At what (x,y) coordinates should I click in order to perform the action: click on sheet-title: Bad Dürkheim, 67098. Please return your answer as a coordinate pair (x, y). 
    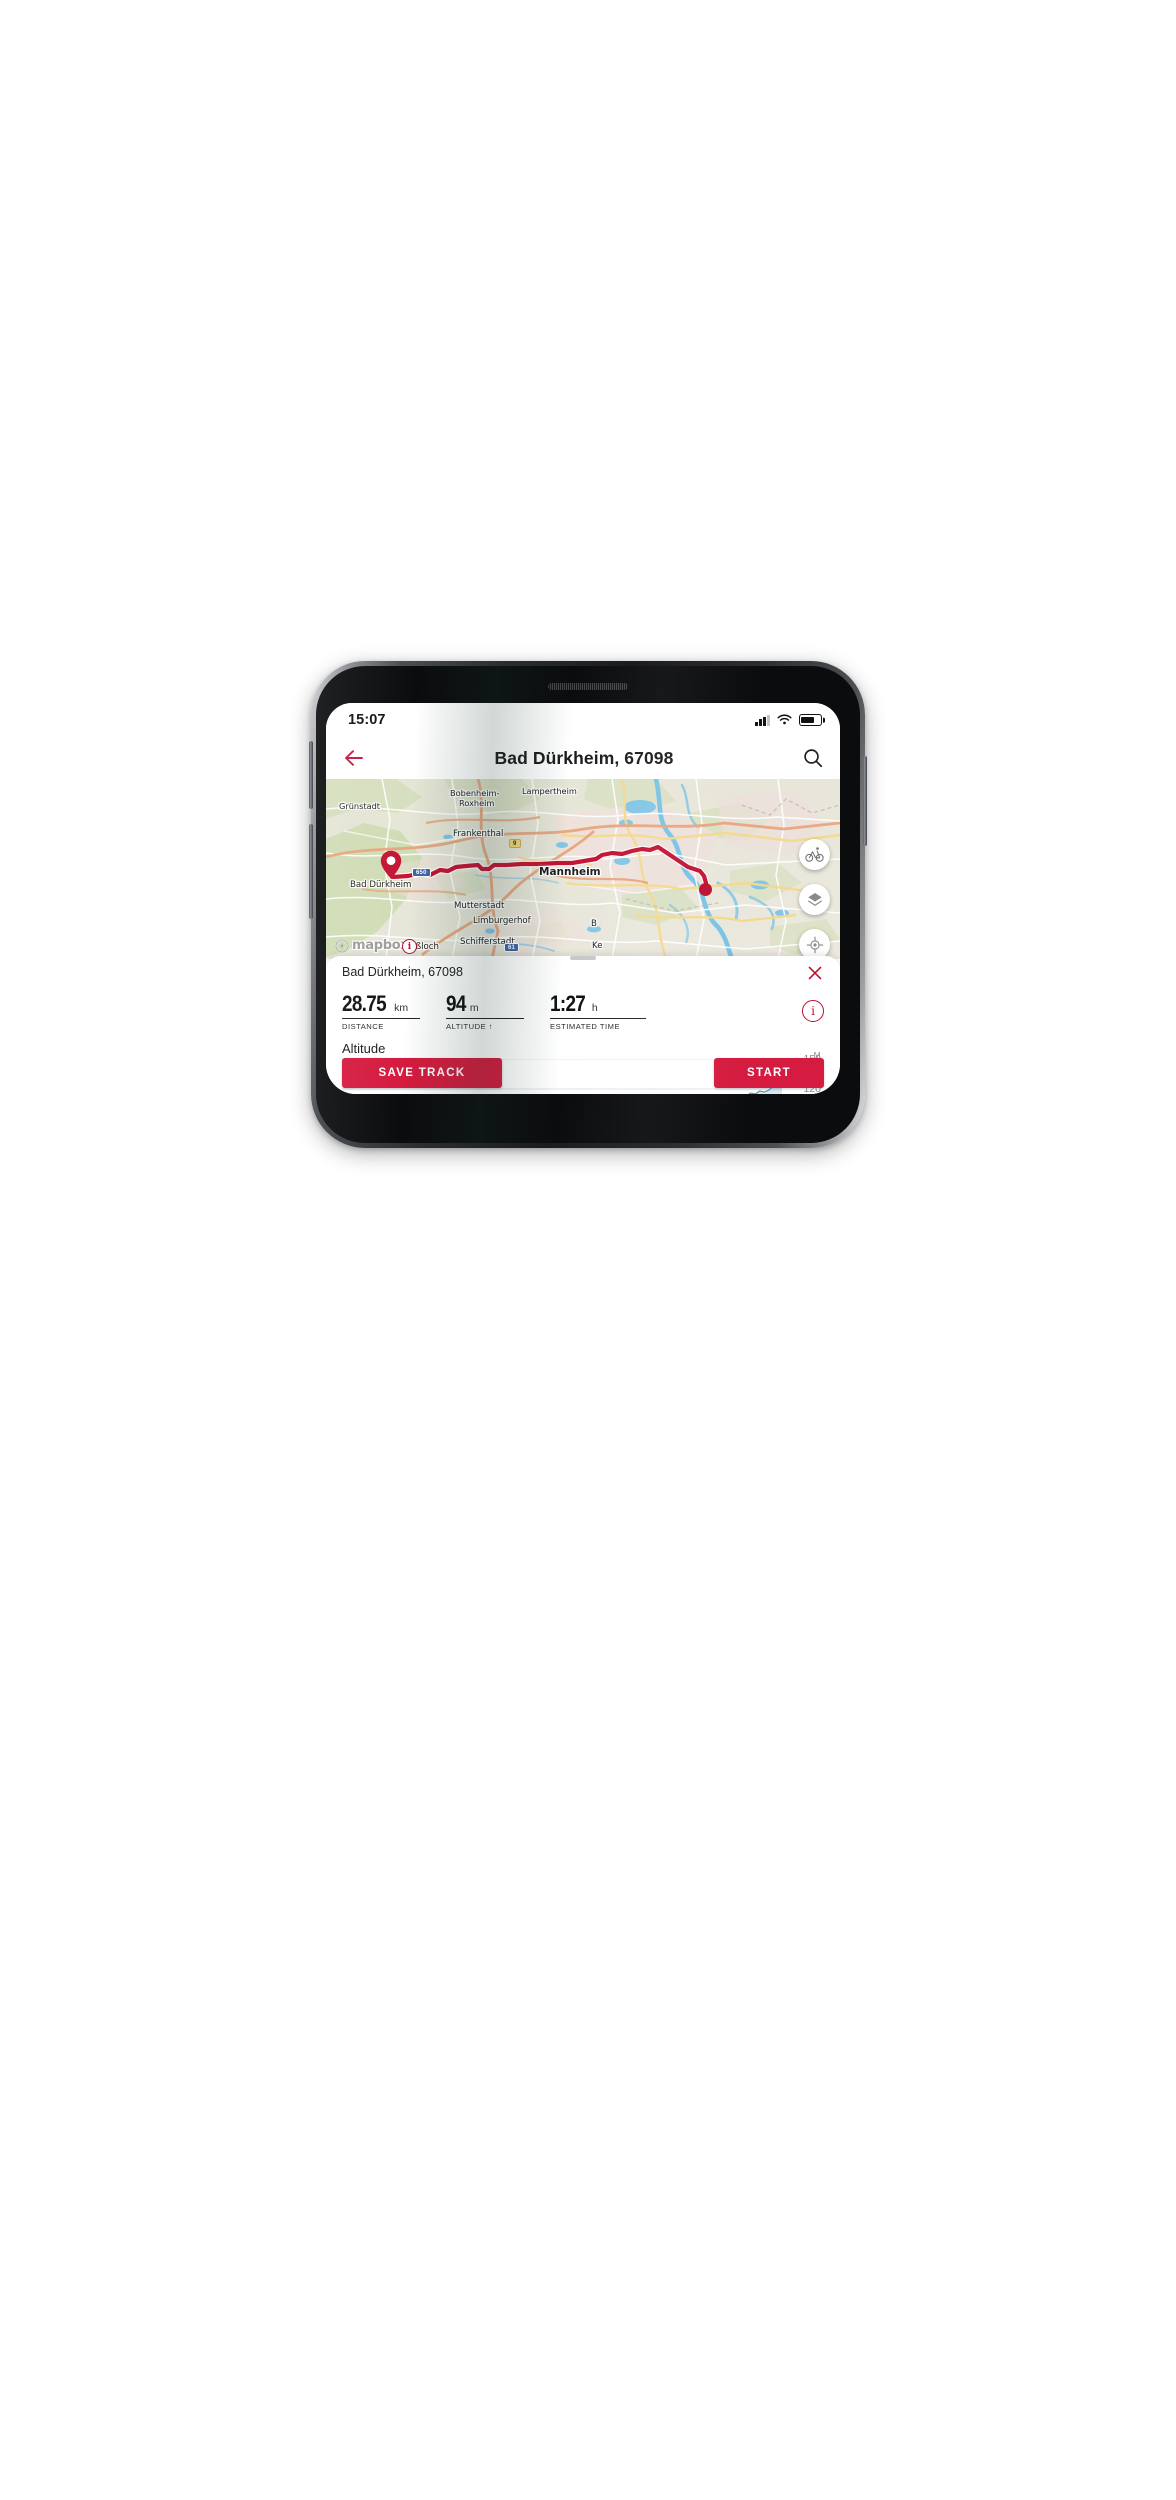
    Looking at the image, I should click on (402, 971).